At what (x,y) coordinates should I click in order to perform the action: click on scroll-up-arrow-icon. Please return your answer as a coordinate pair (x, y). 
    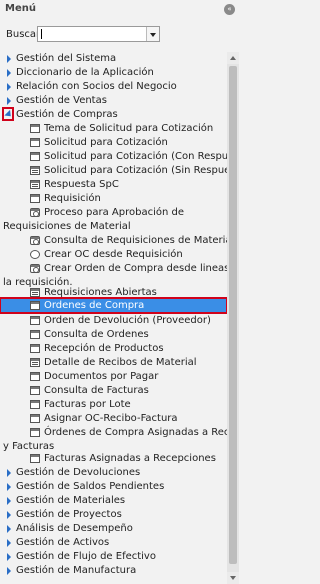
    Looking at the image, I should click on (233, 58).